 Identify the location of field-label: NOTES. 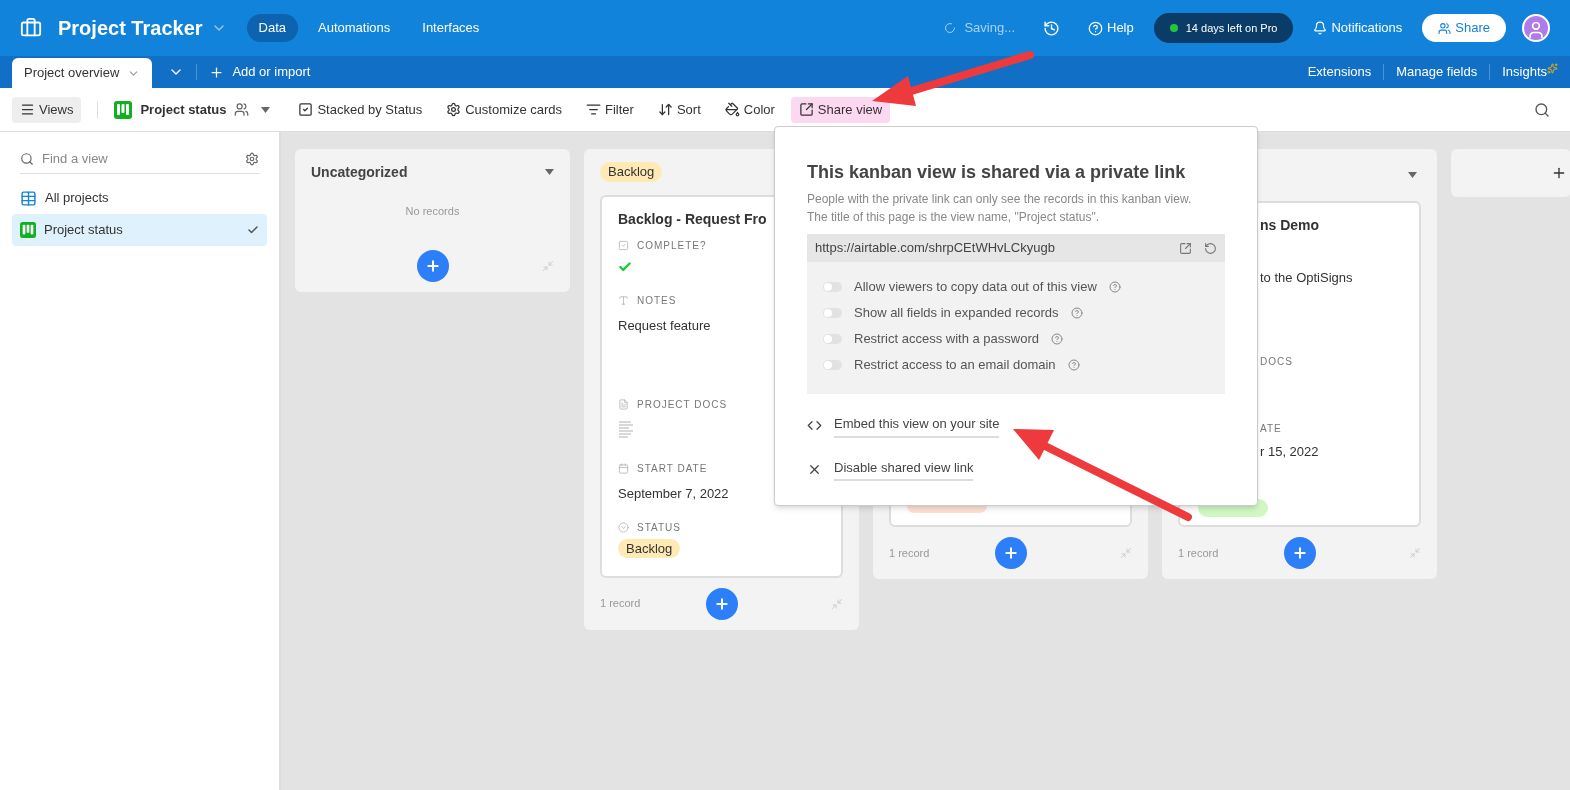
(657, 301).